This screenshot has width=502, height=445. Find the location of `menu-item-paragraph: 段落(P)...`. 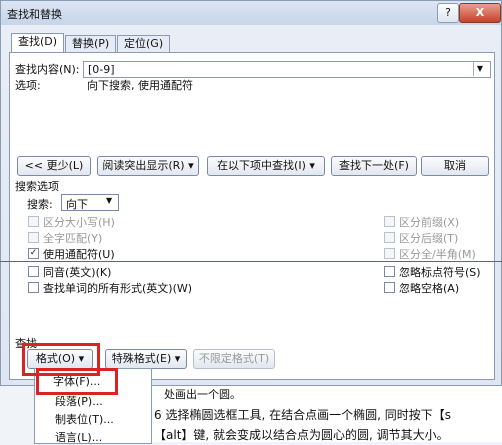

menu-item-paragraph: 段落(P)... is located at coordinates (79, 401).